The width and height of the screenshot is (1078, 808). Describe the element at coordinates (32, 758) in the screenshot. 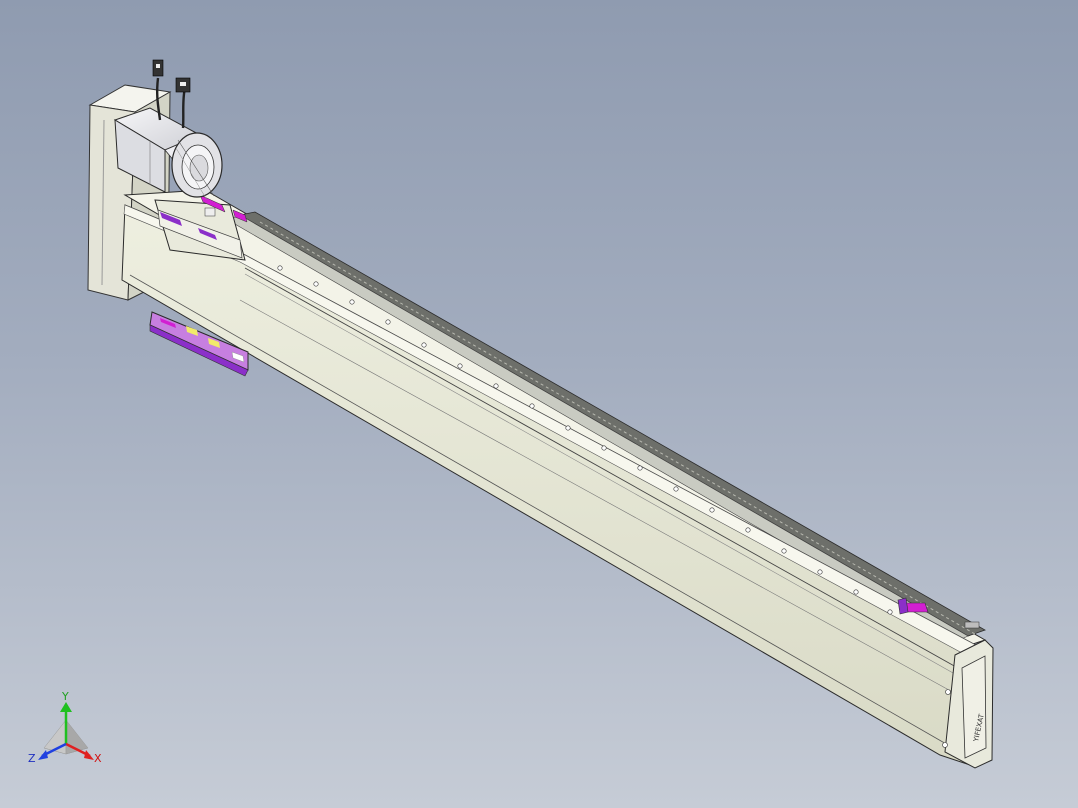

I see `z-axis-label: Z` at that location.